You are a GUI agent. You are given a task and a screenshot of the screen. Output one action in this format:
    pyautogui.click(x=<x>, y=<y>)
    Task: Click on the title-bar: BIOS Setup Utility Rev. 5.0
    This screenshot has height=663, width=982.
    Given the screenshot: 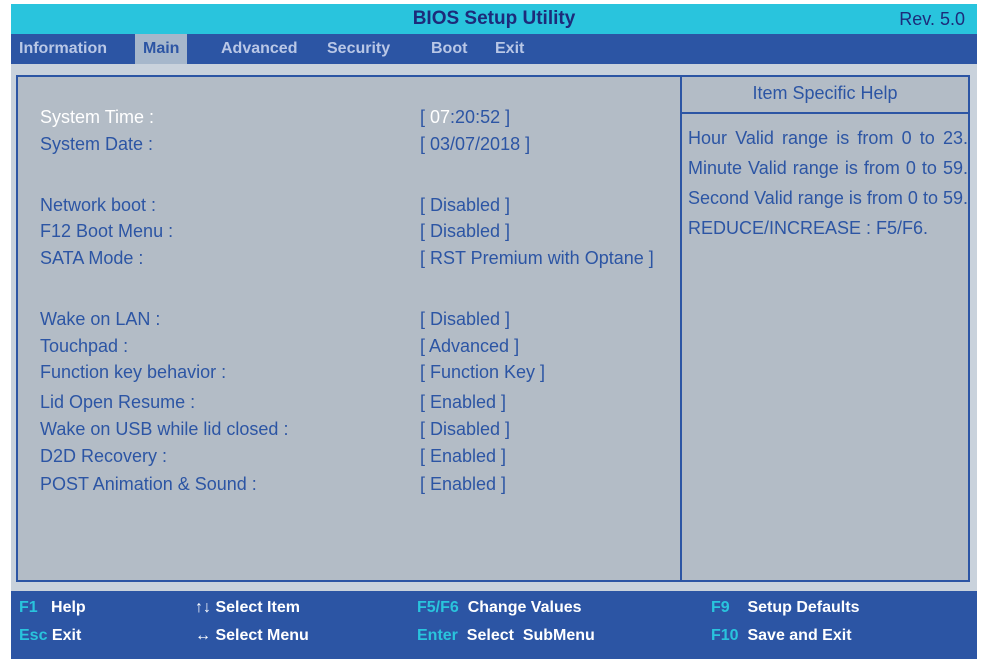 What is the action you would take?
    pyautogui.click(x=494, y=19)
    